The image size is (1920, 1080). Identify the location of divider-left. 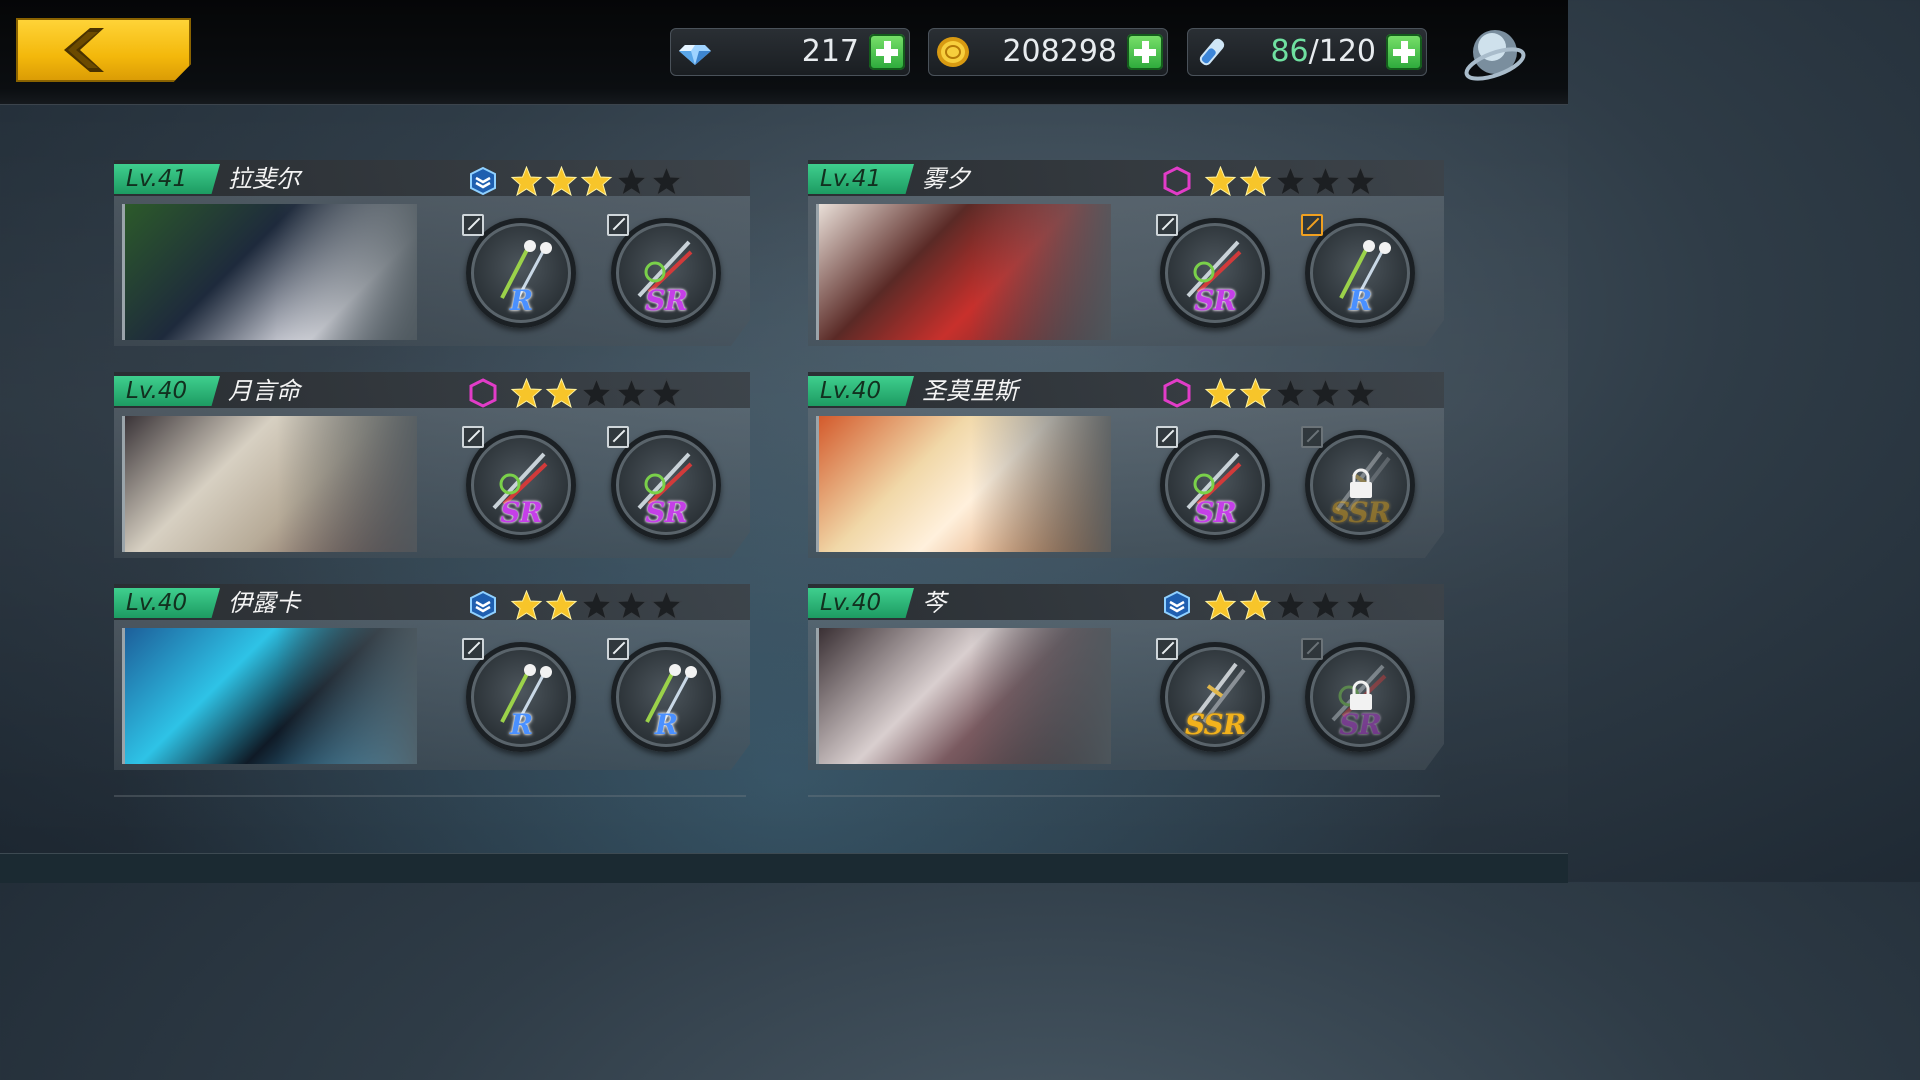
(430, 796).